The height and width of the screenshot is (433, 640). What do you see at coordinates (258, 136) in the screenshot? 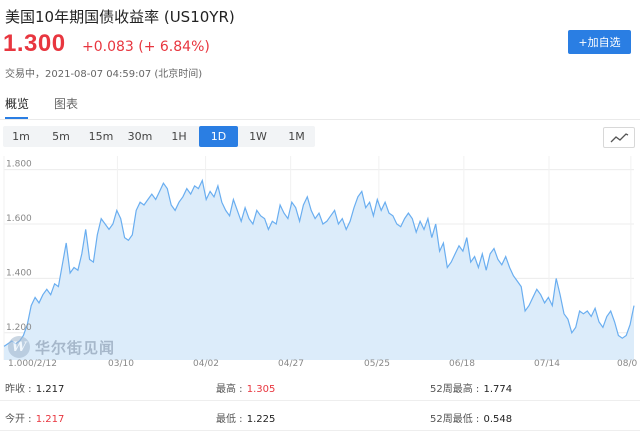
I see `period-1w: 1W` at bounding box center [258, 136].